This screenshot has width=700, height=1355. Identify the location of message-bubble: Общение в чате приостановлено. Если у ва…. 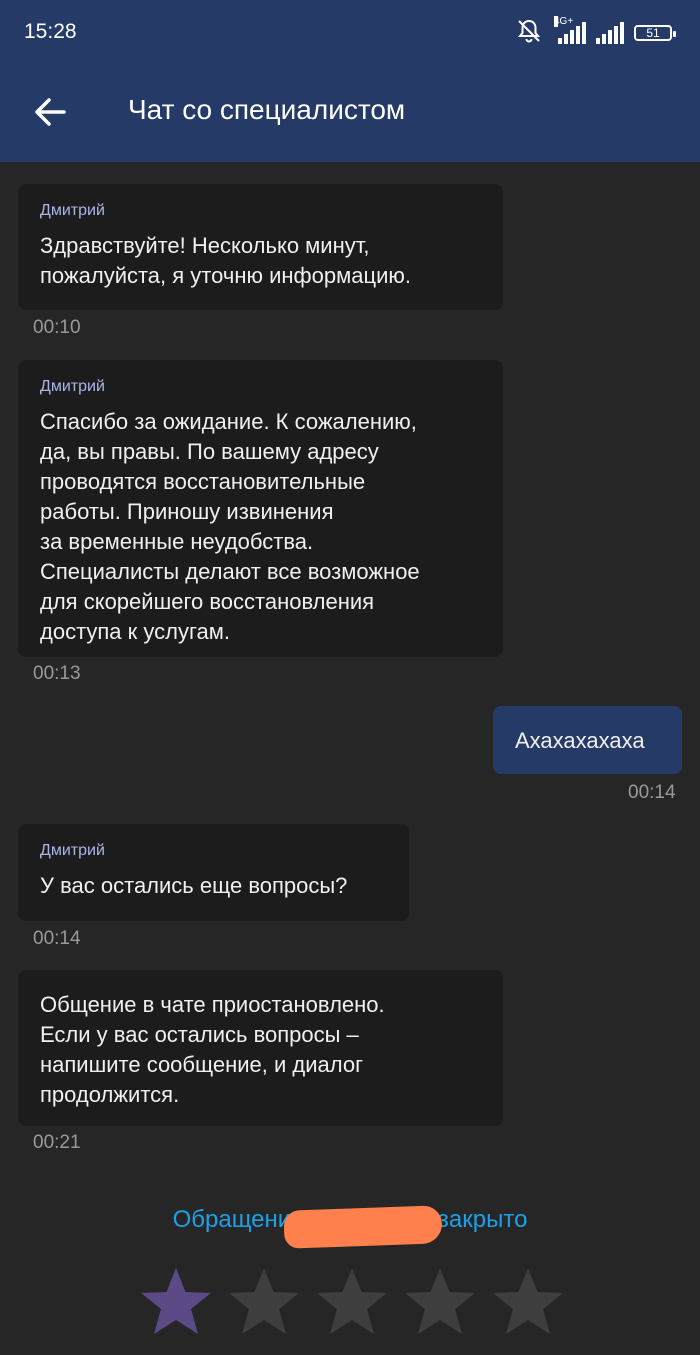
(260, 1048).